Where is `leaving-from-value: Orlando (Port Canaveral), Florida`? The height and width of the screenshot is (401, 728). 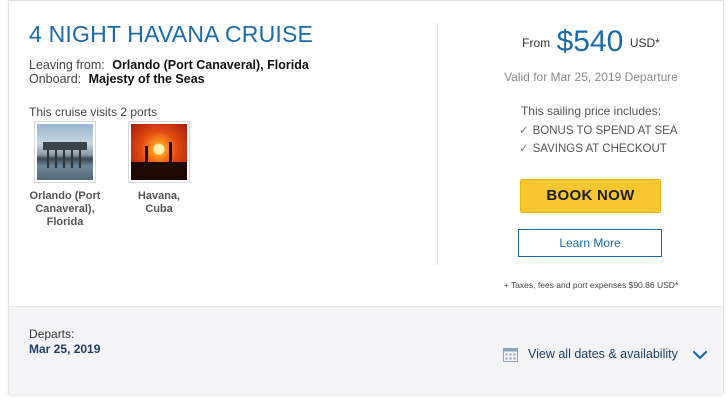
leaving-from-value: Orlando (Port Canaveral), Florida is located at coordinates (210, 65).